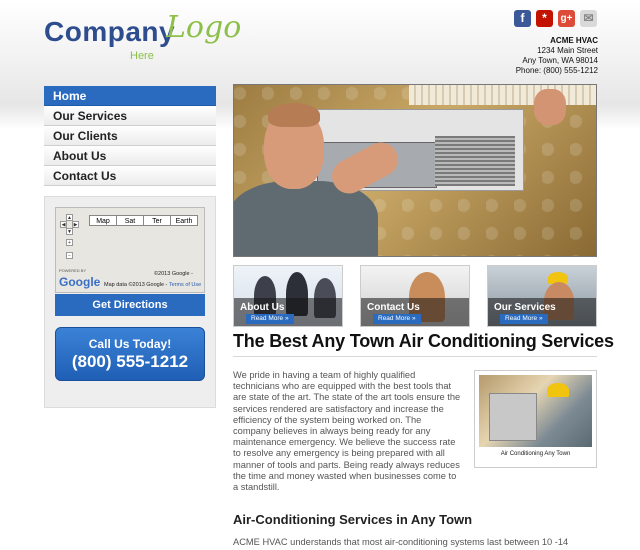 This screenshot has height=550, width=640. What do you see at coordinates (173, 274) in the screenshot?
I see `map-copyright: ©2013 Google -` at bounding box center [173, 274].